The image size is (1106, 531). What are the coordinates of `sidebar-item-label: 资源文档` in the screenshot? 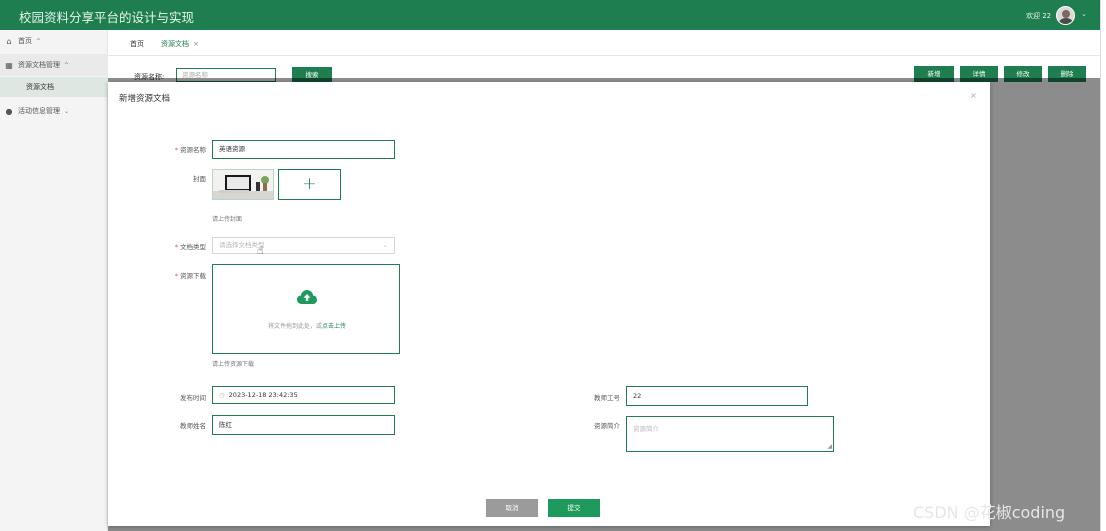 It's located at (40, 87).